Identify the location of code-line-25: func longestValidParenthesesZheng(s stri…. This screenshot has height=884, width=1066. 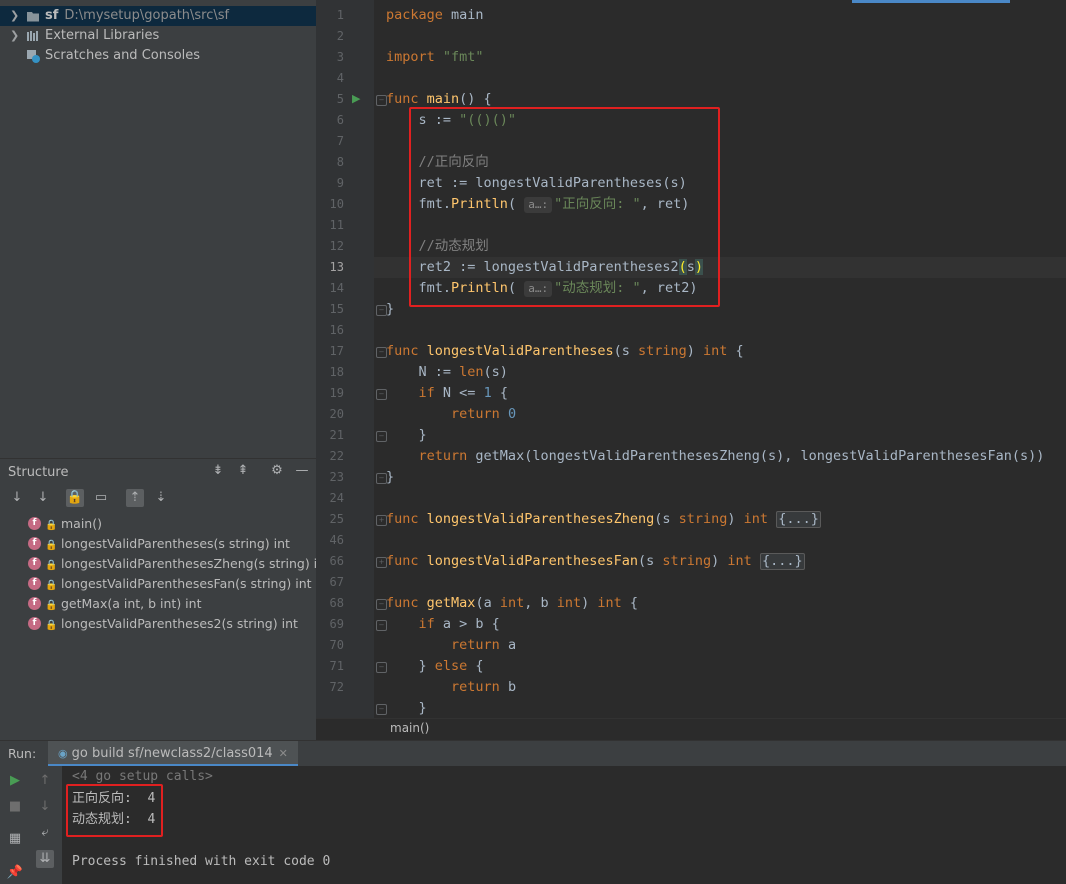
(603, 519).